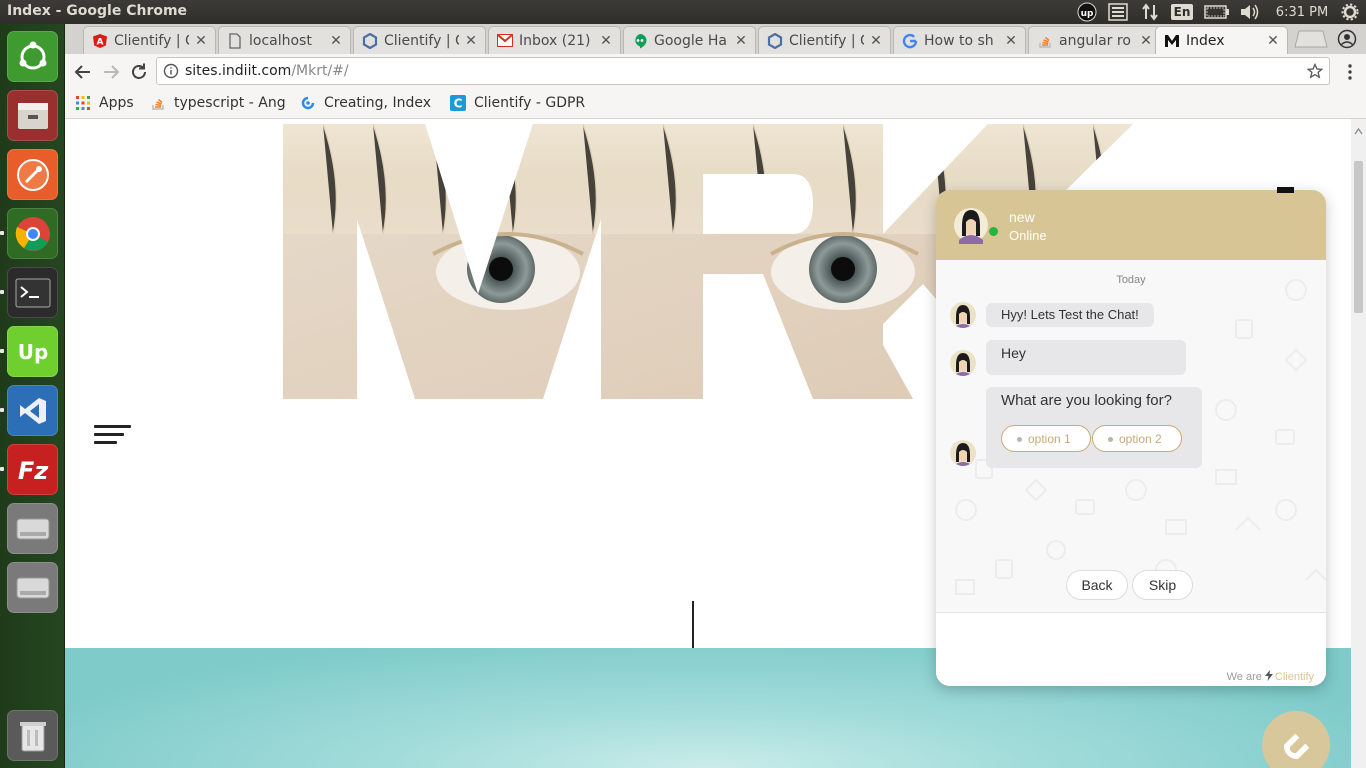  Describe the element at coordinates (1297, 746) in the screenshot. I see `magnet-icon` at that location.